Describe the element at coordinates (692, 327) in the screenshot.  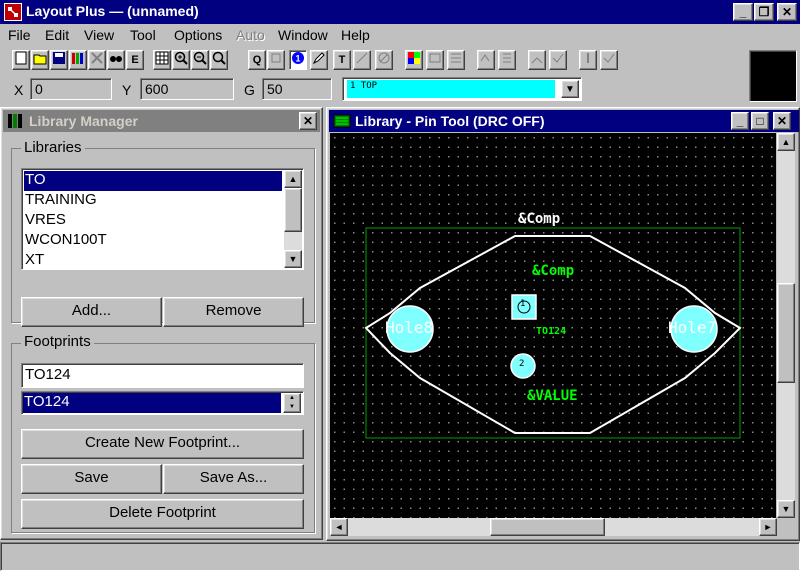
I see `hole-right-label: Hole7` at that location.